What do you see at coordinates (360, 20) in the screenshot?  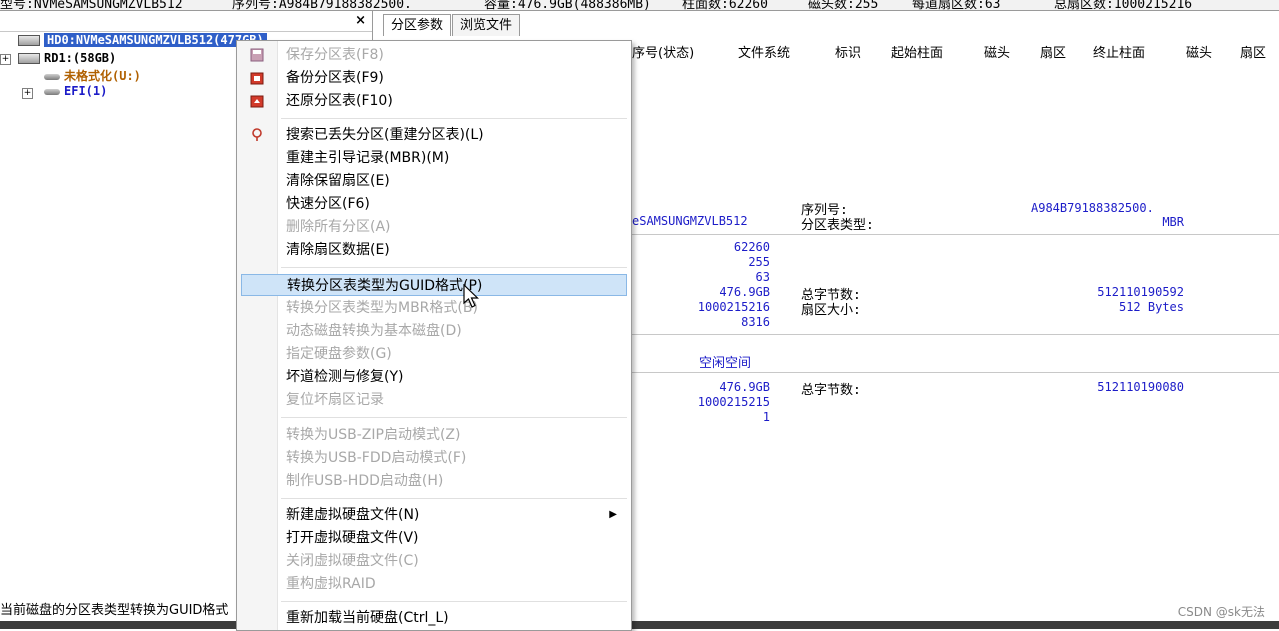 I see `close-icon: ×` at bounding box center [360, 20].